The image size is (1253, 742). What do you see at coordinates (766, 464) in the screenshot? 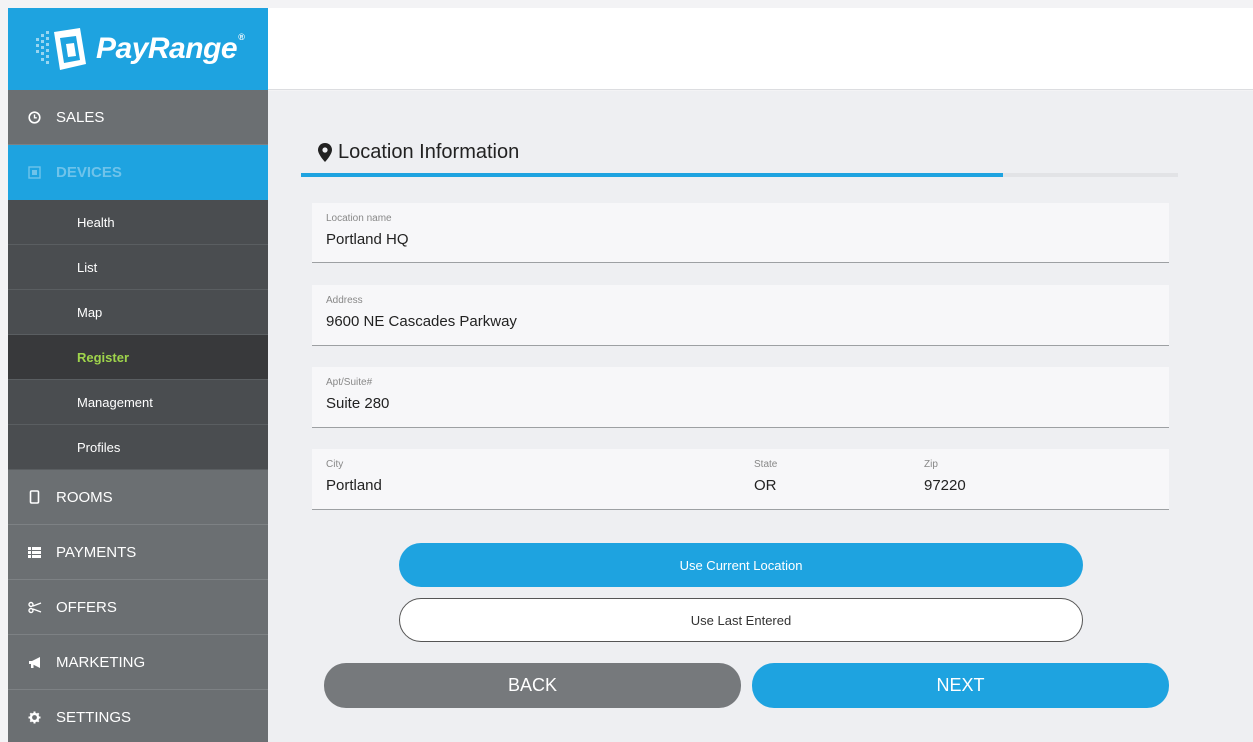
I see `state-label: State` at bounding box center [766, 464].